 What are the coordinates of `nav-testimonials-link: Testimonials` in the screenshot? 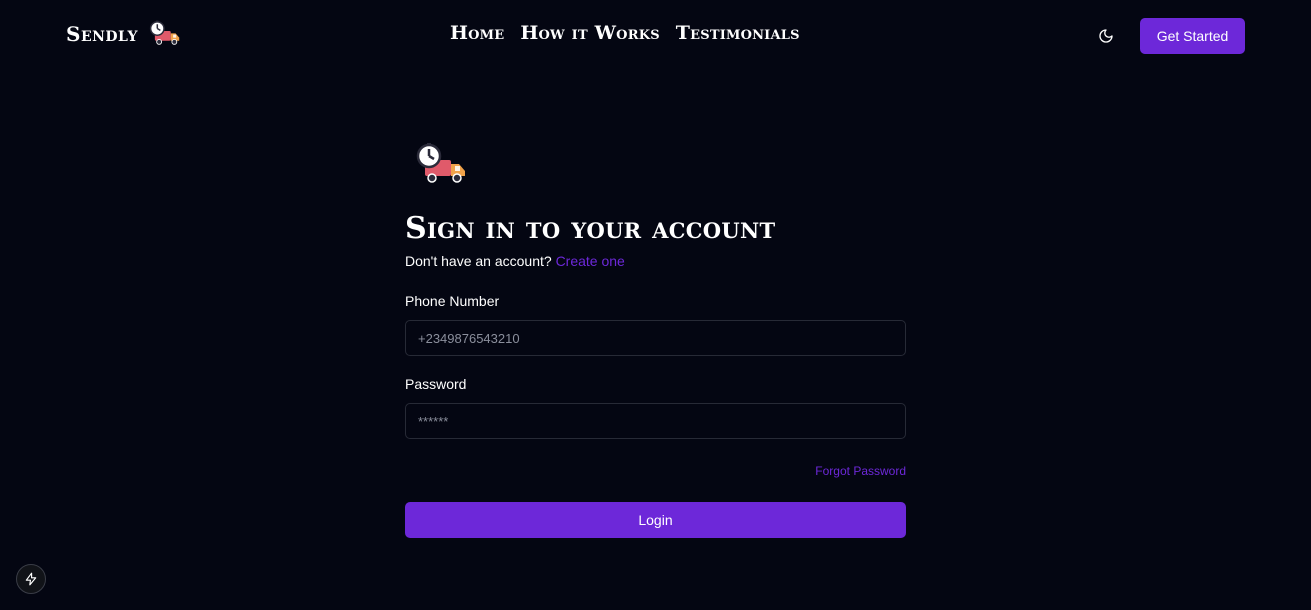 It's located at (738, 33).